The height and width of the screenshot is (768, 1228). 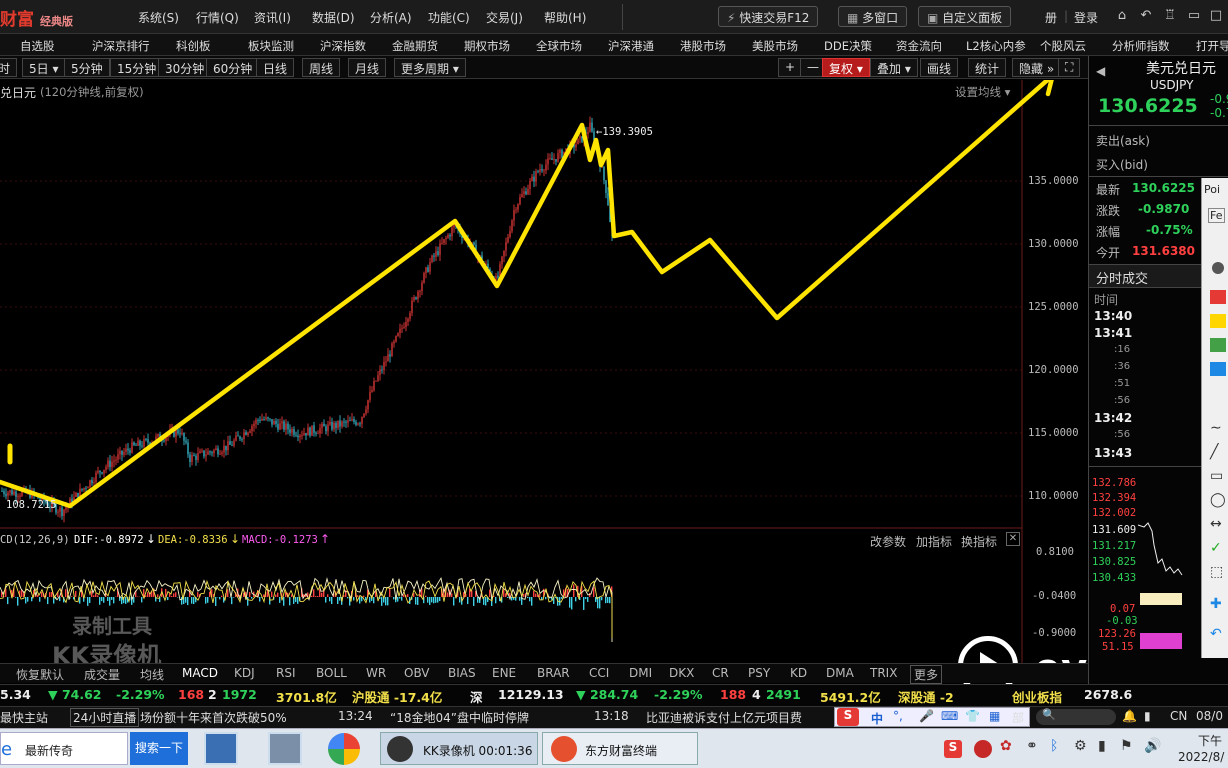 I want to click on period-daily: 日线, so click(x=275, y=67).